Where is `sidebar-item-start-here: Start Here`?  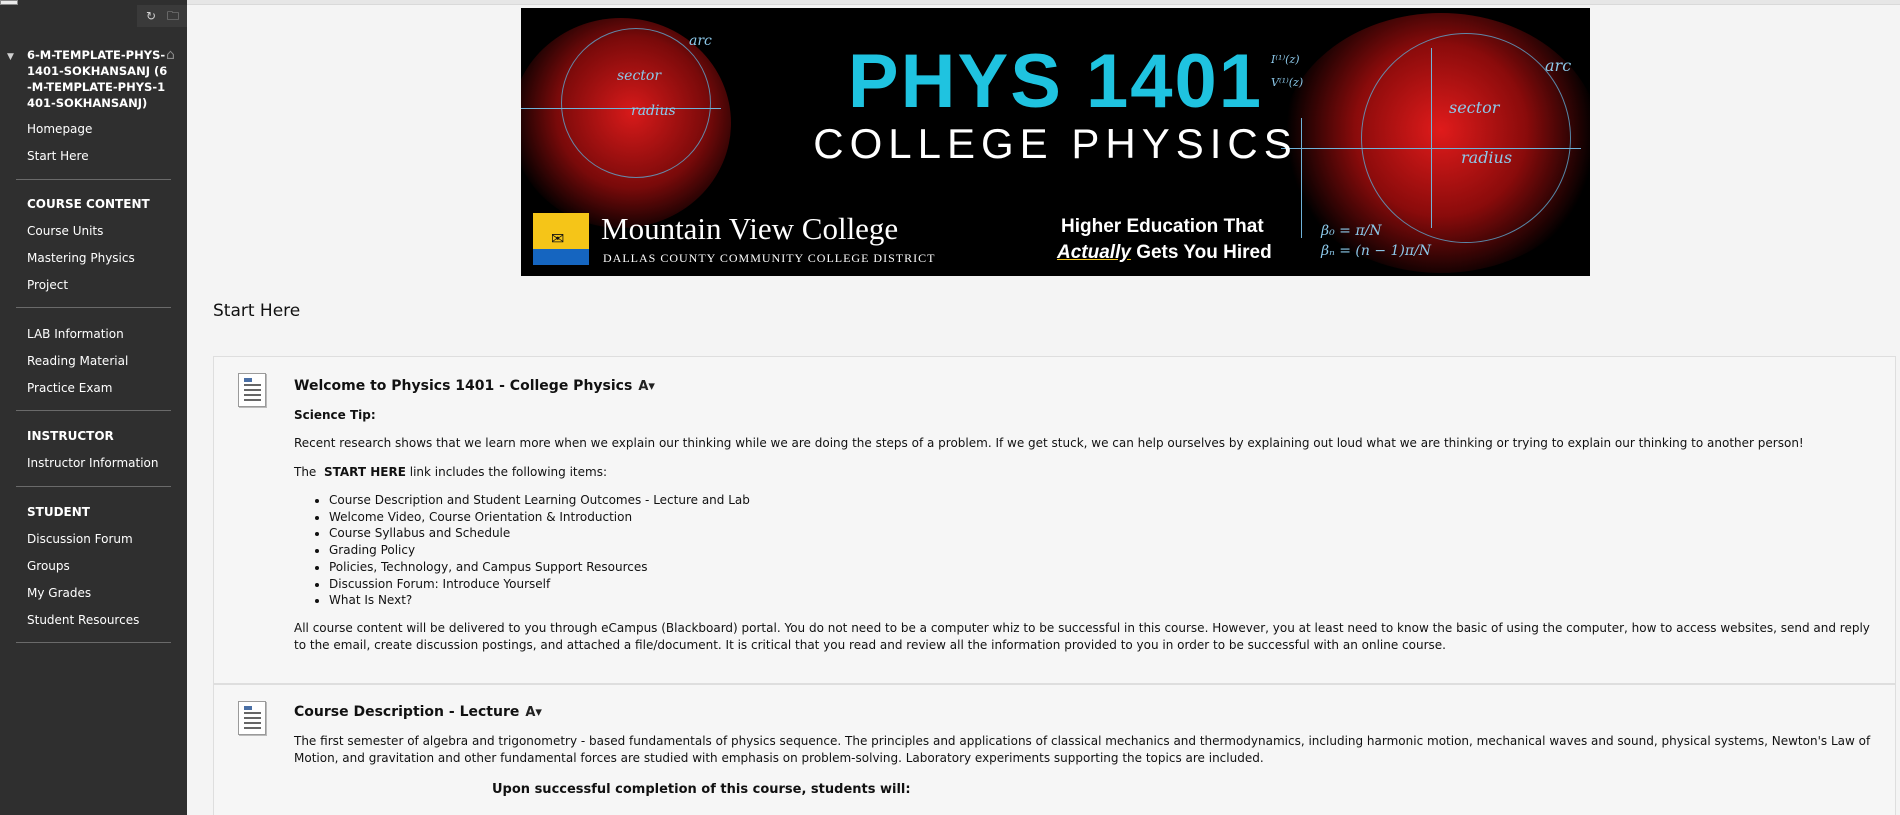 sidebar-item-start-here: Start Here is located at coordinates (58, 156).